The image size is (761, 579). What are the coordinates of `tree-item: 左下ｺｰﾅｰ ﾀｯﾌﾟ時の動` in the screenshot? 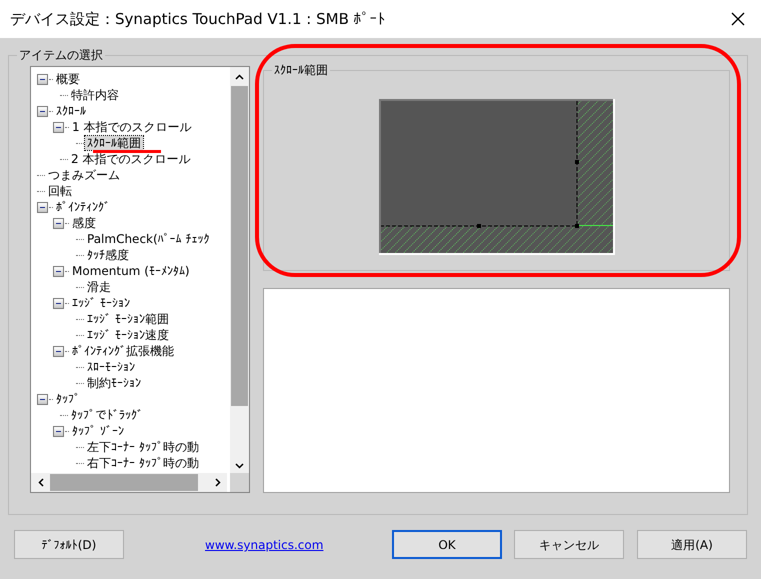 It's located at (143, 447).